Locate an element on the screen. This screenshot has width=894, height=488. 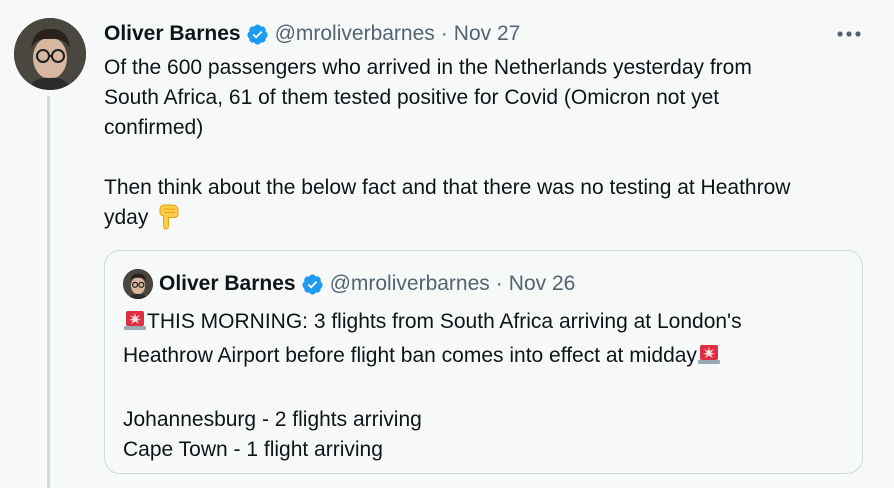
pointing-down-emoji-icon is located at coordinates (167, 217).